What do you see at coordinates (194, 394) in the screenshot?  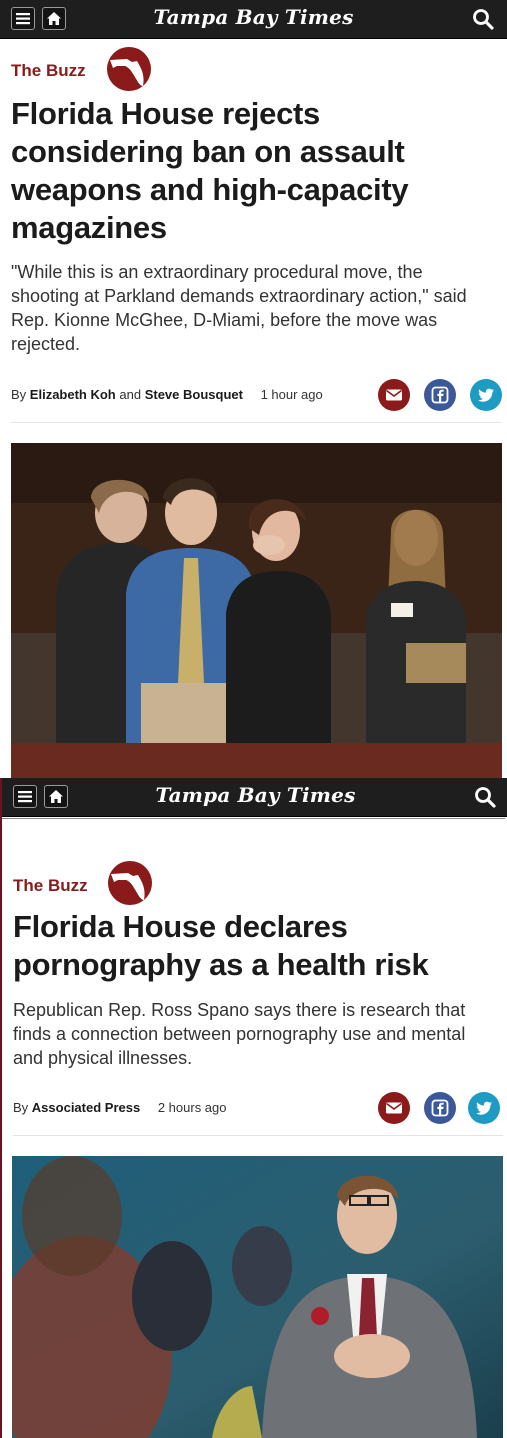 I see `author-link: Steve Bousquet` at bounding box center [194, 394].